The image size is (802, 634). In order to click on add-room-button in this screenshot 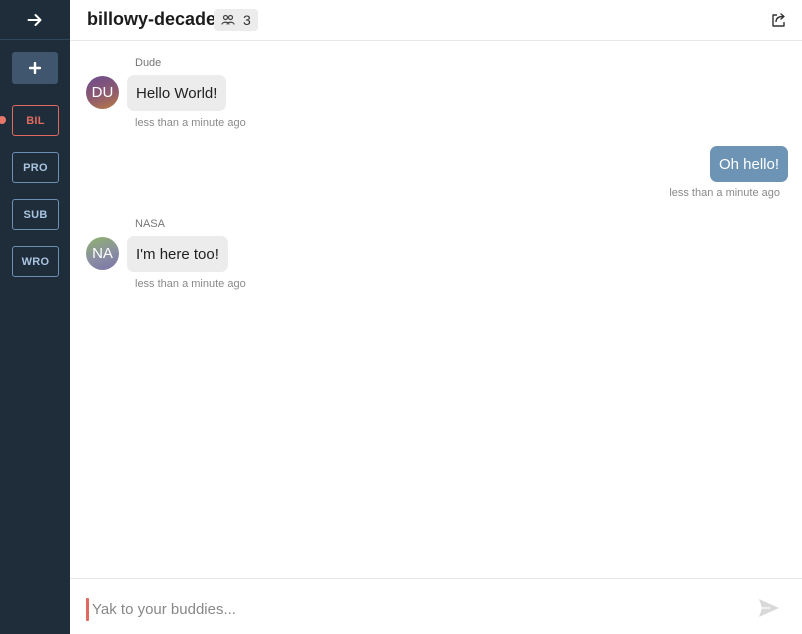, I will do `click(35, 68)`.